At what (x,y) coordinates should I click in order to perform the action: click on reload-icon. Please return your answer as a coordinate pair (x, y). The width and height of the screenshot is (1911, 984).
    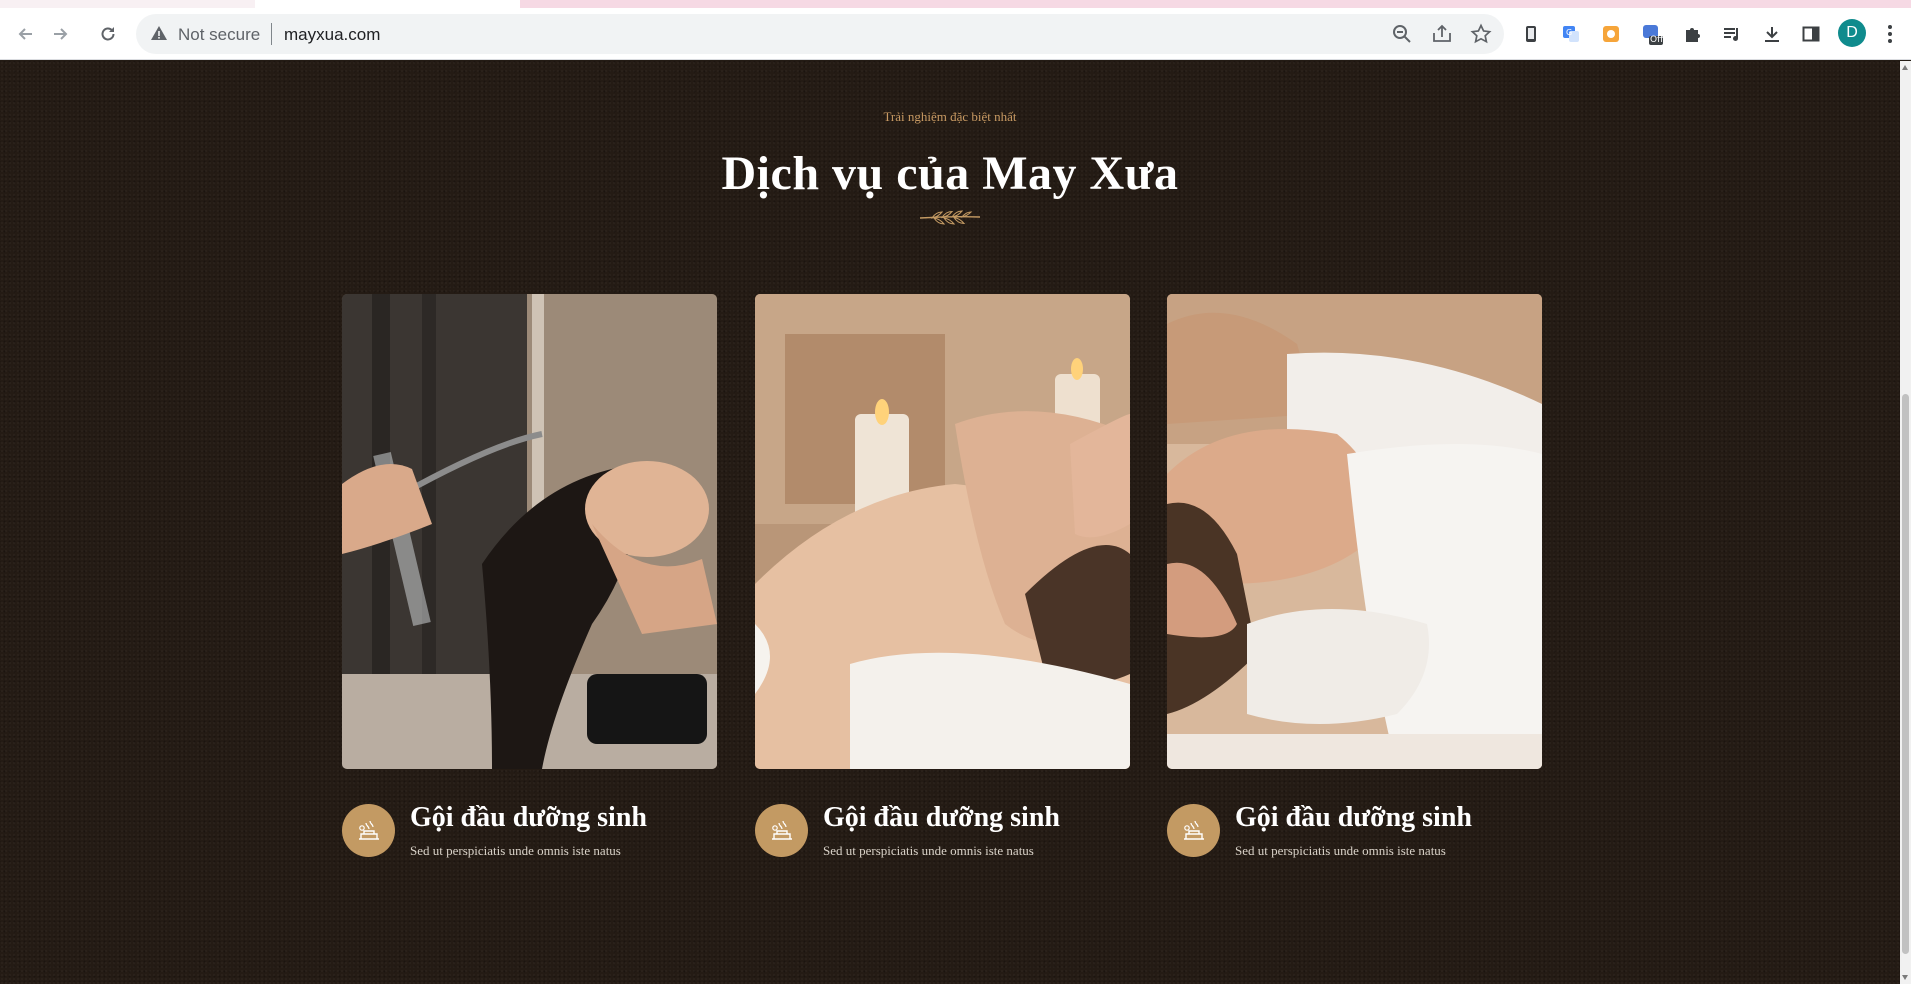
    Looking at the image, I should click on (108, 34).